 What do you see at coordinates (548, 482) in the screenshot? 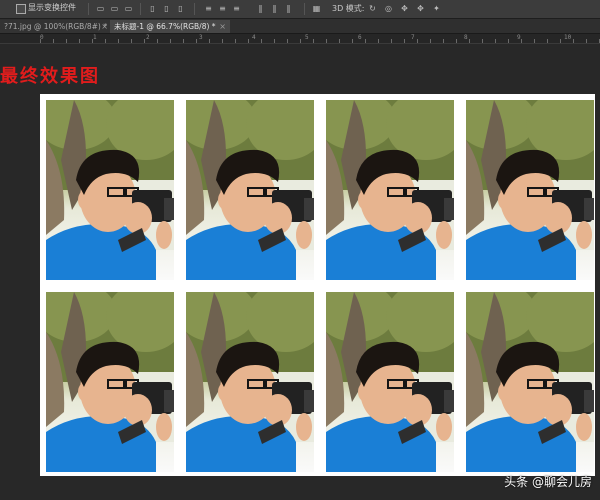
I see `watermark: 头条 @聊会儿房` at bounding box center [548, 482].